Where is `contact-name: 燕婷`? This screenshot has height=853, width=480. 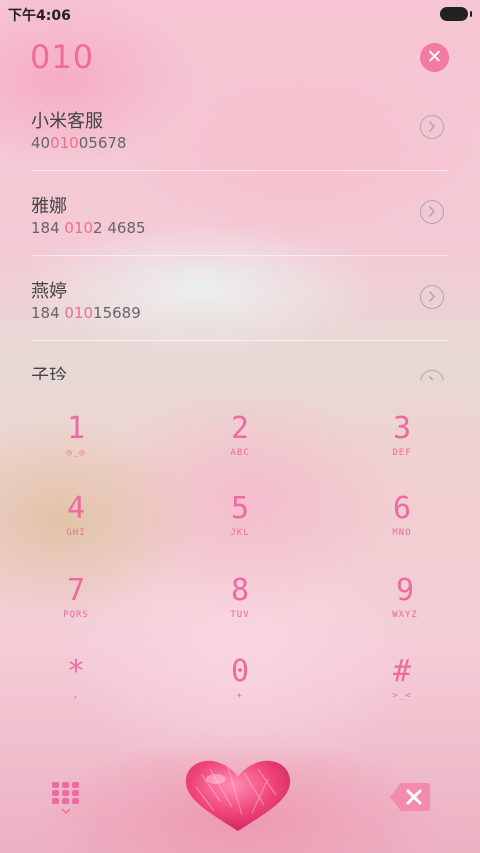
contact-name: 燕婷 is located at coordinates (49, 291).